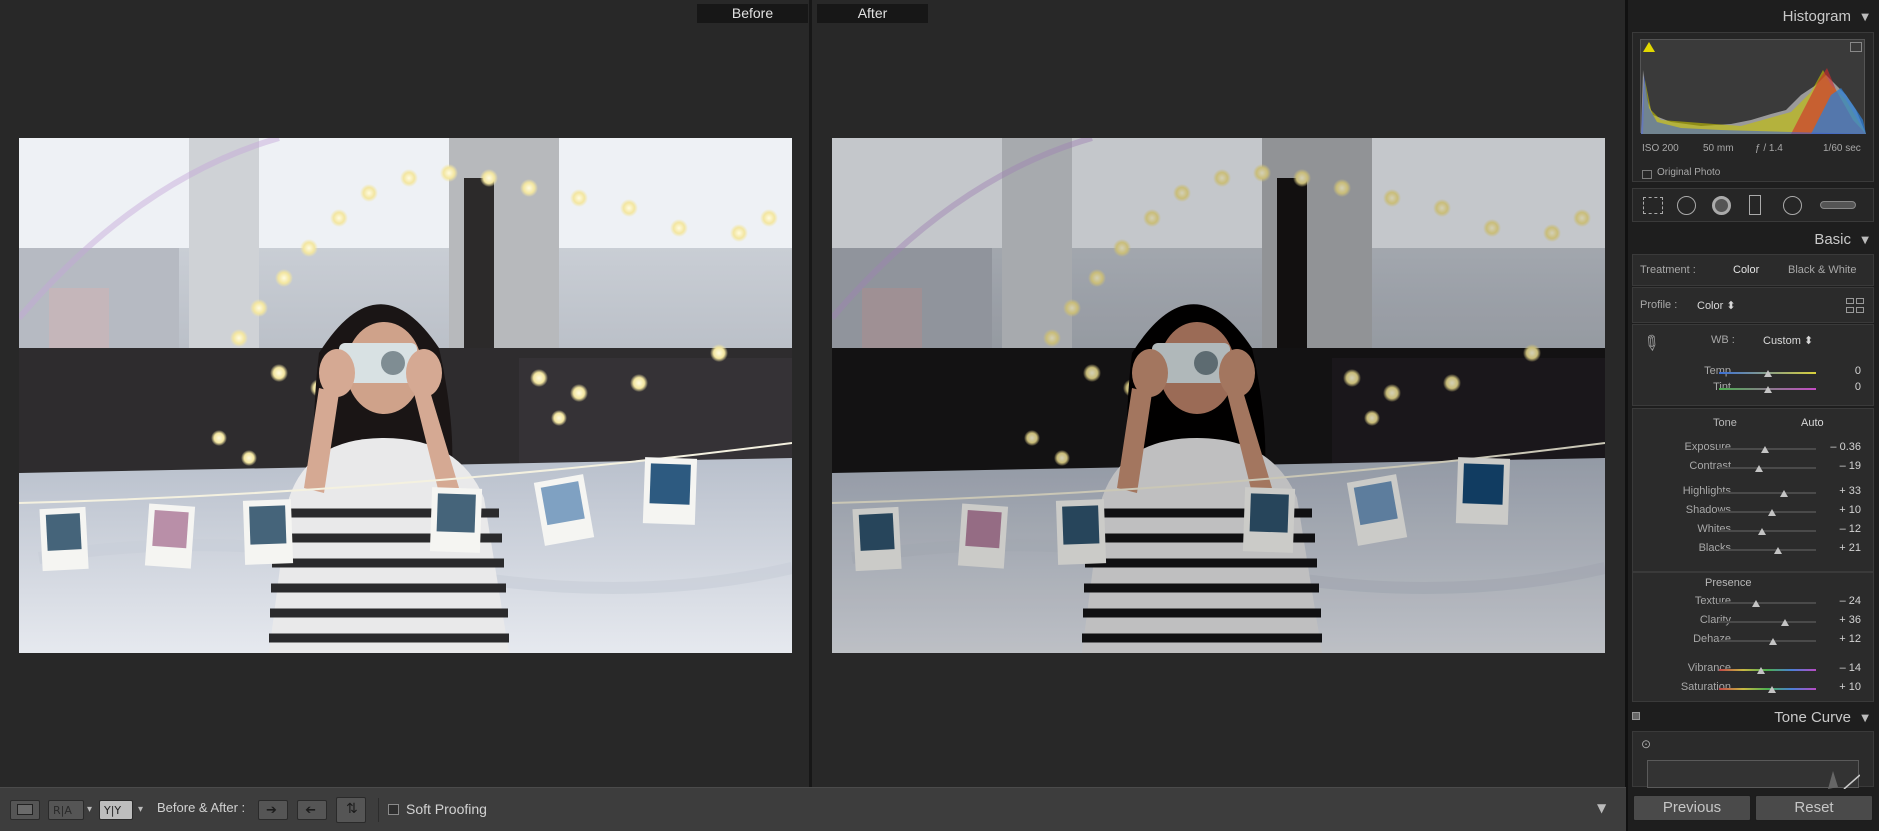 The image size is (1879, 831). Describe the element at coordinates (1753, 449) in the screenshot. I see `slider-row-exposure: Exposure – 0.36` at that location.